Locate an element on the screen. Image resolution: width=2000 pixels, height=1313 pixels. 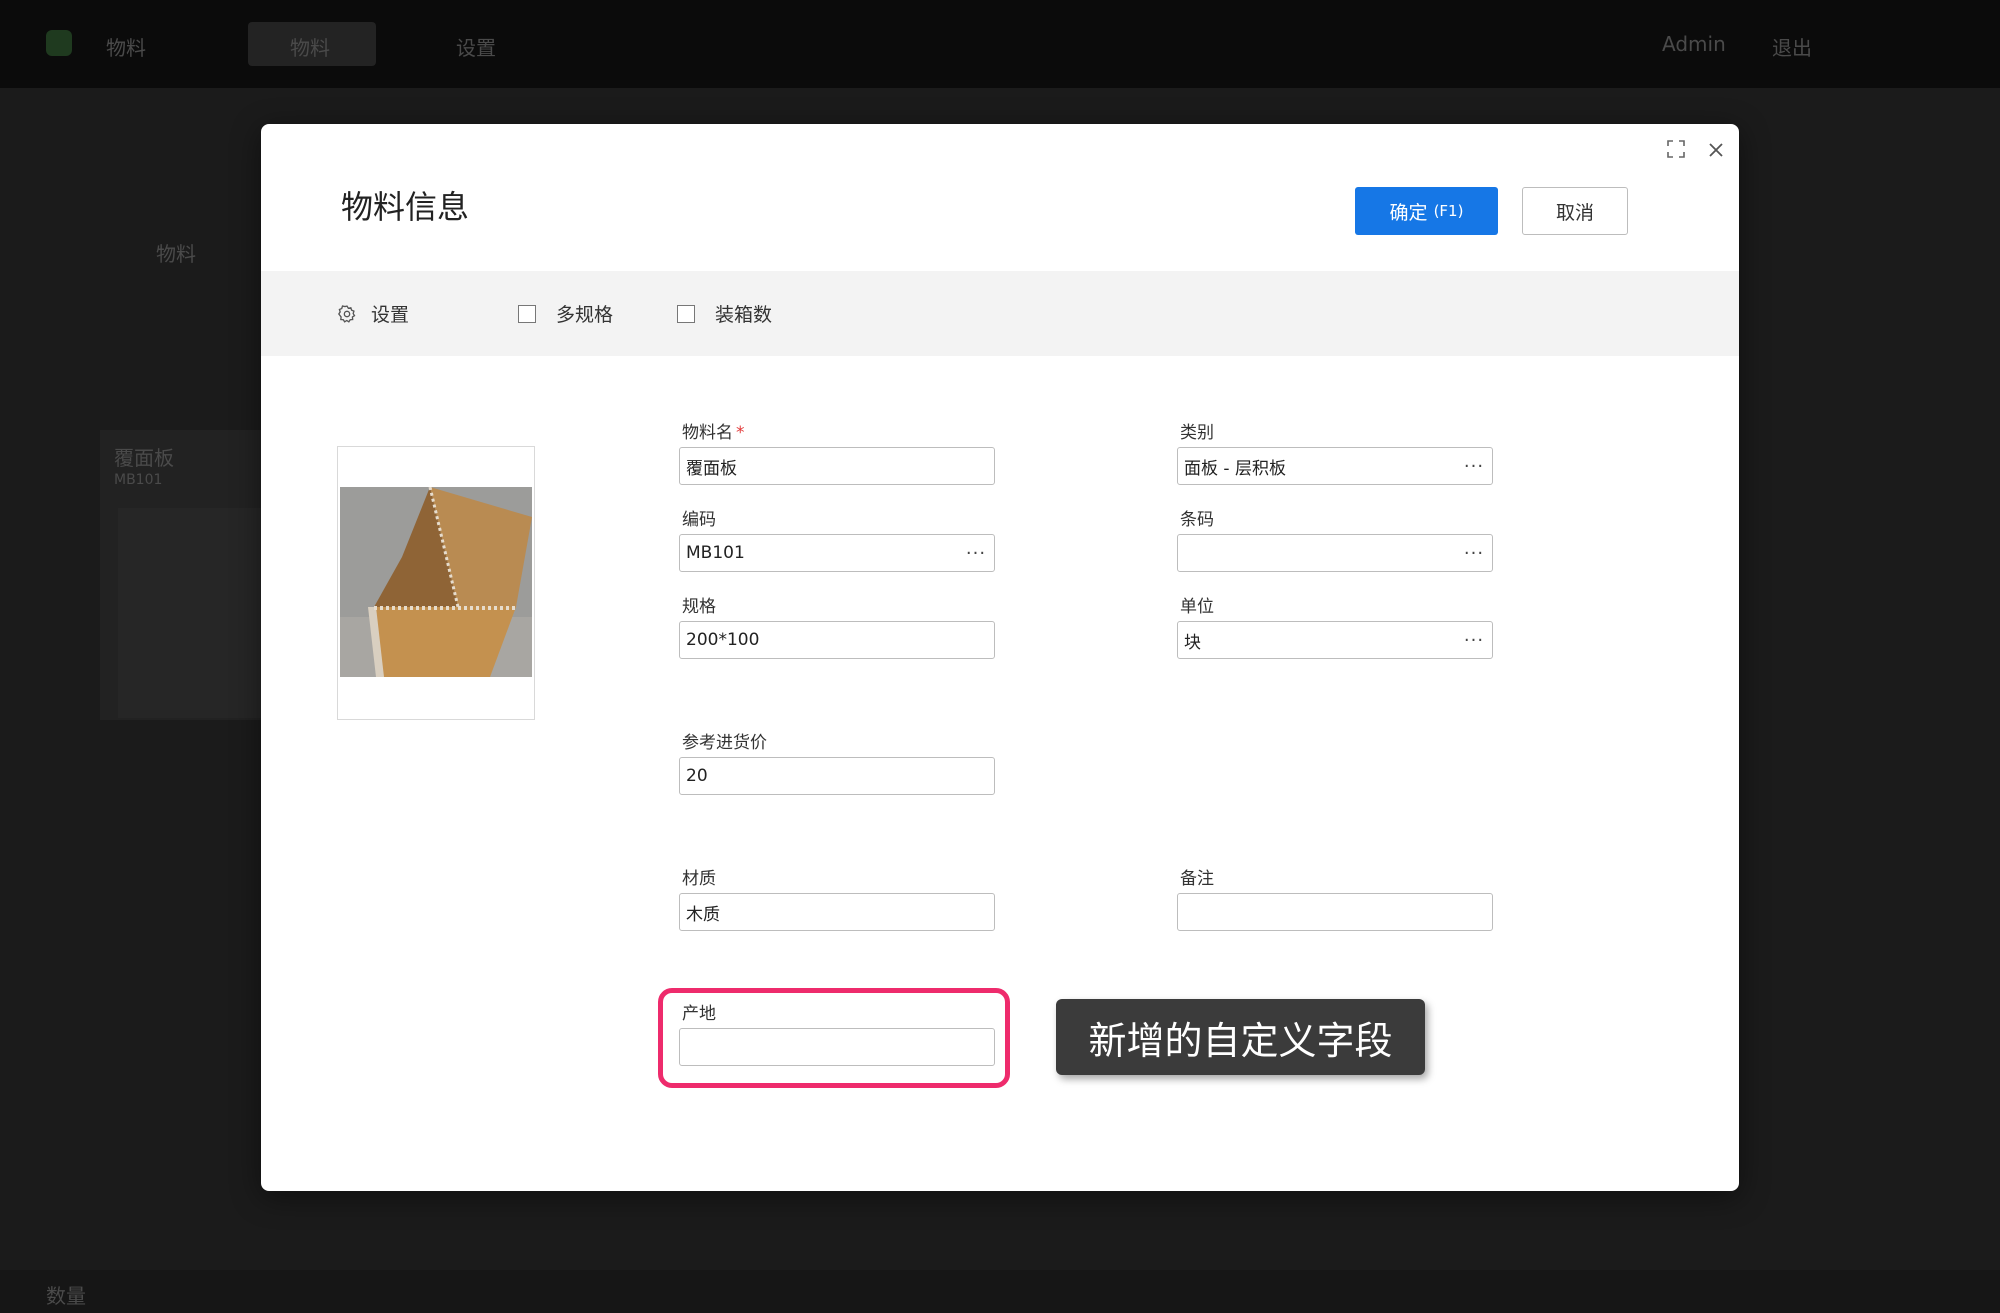
dialog-title: 物料信息 is located at coordinates (405, 207).